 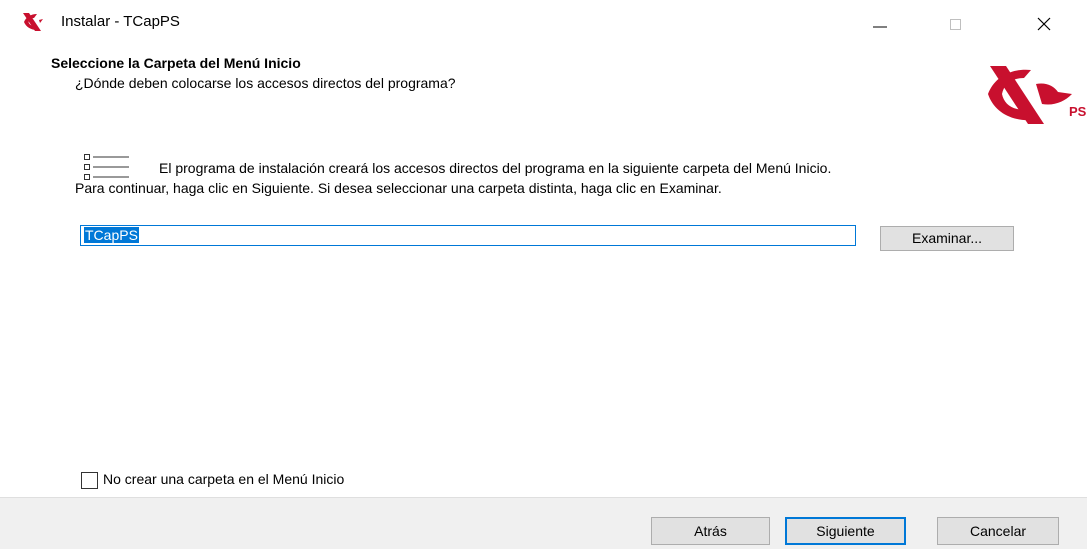 I want to click on no-folder-checkbox, so click(x=89, y=480).